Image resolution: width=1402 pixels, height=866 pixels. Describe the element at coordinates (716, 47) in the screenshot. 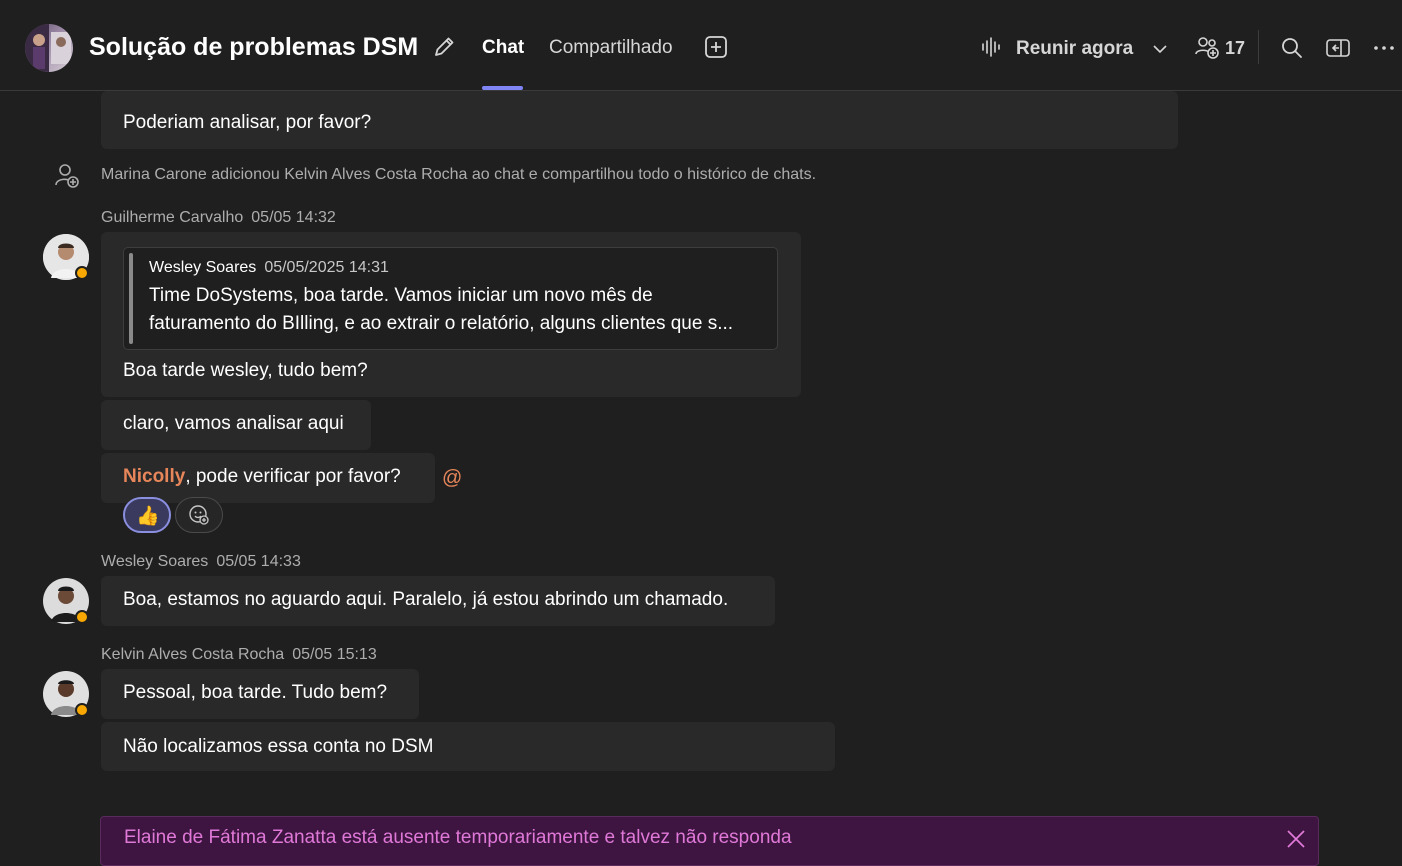

I see `add-tab-icon` at that location.